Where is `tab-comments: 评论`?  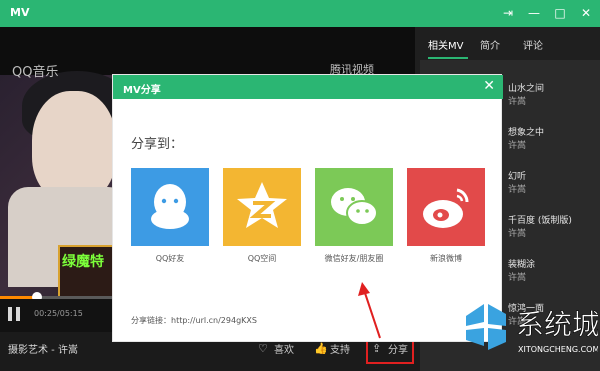 tab-comments: 评论 is located at coordinates (533, 44).